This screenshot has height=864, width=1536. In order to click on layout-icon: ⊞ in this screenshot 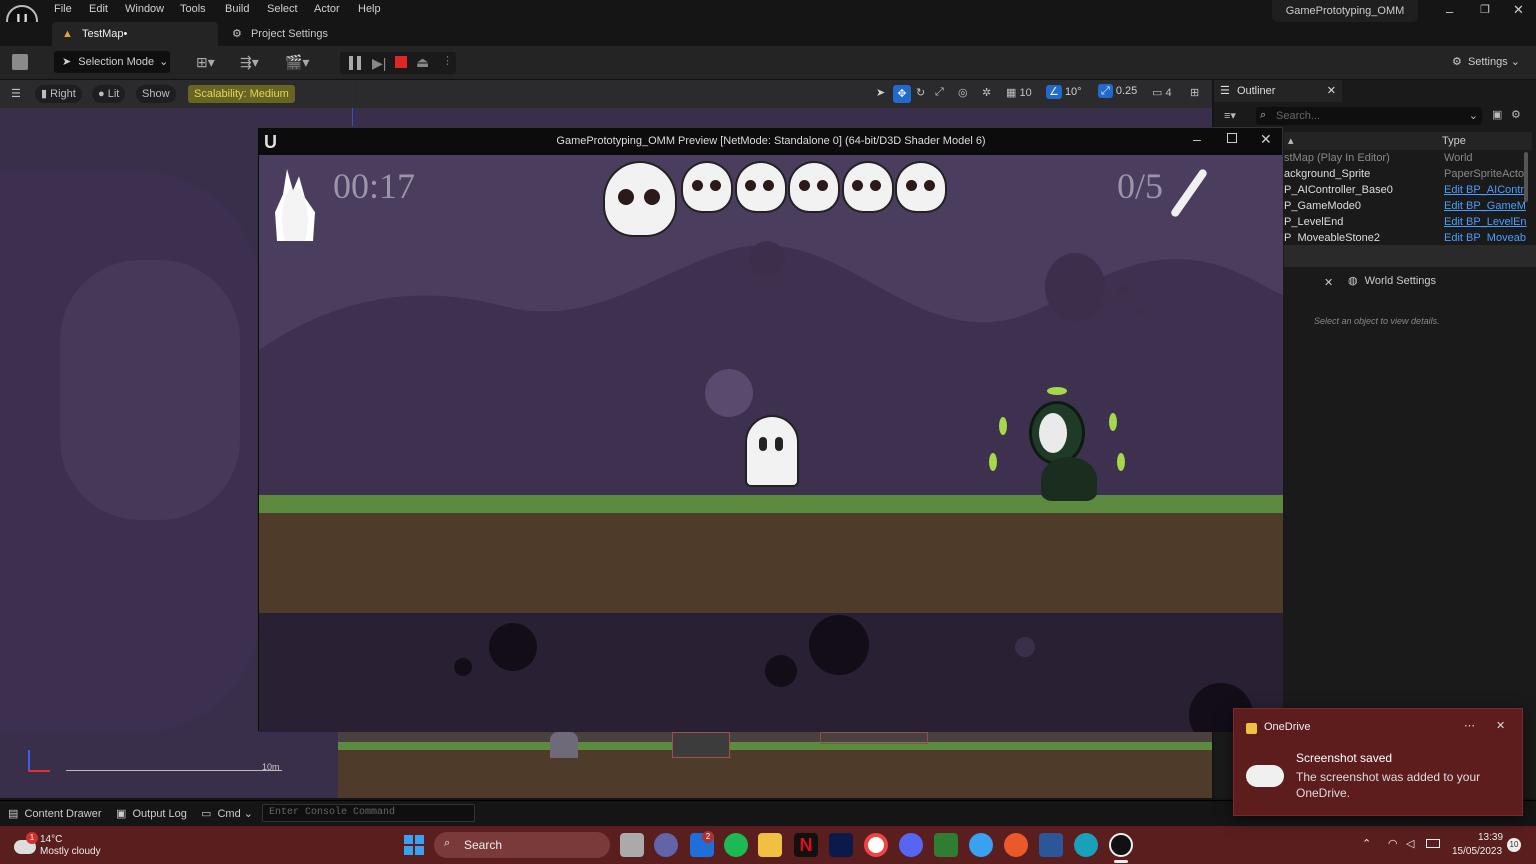, I will do `click(1194, 92)`.